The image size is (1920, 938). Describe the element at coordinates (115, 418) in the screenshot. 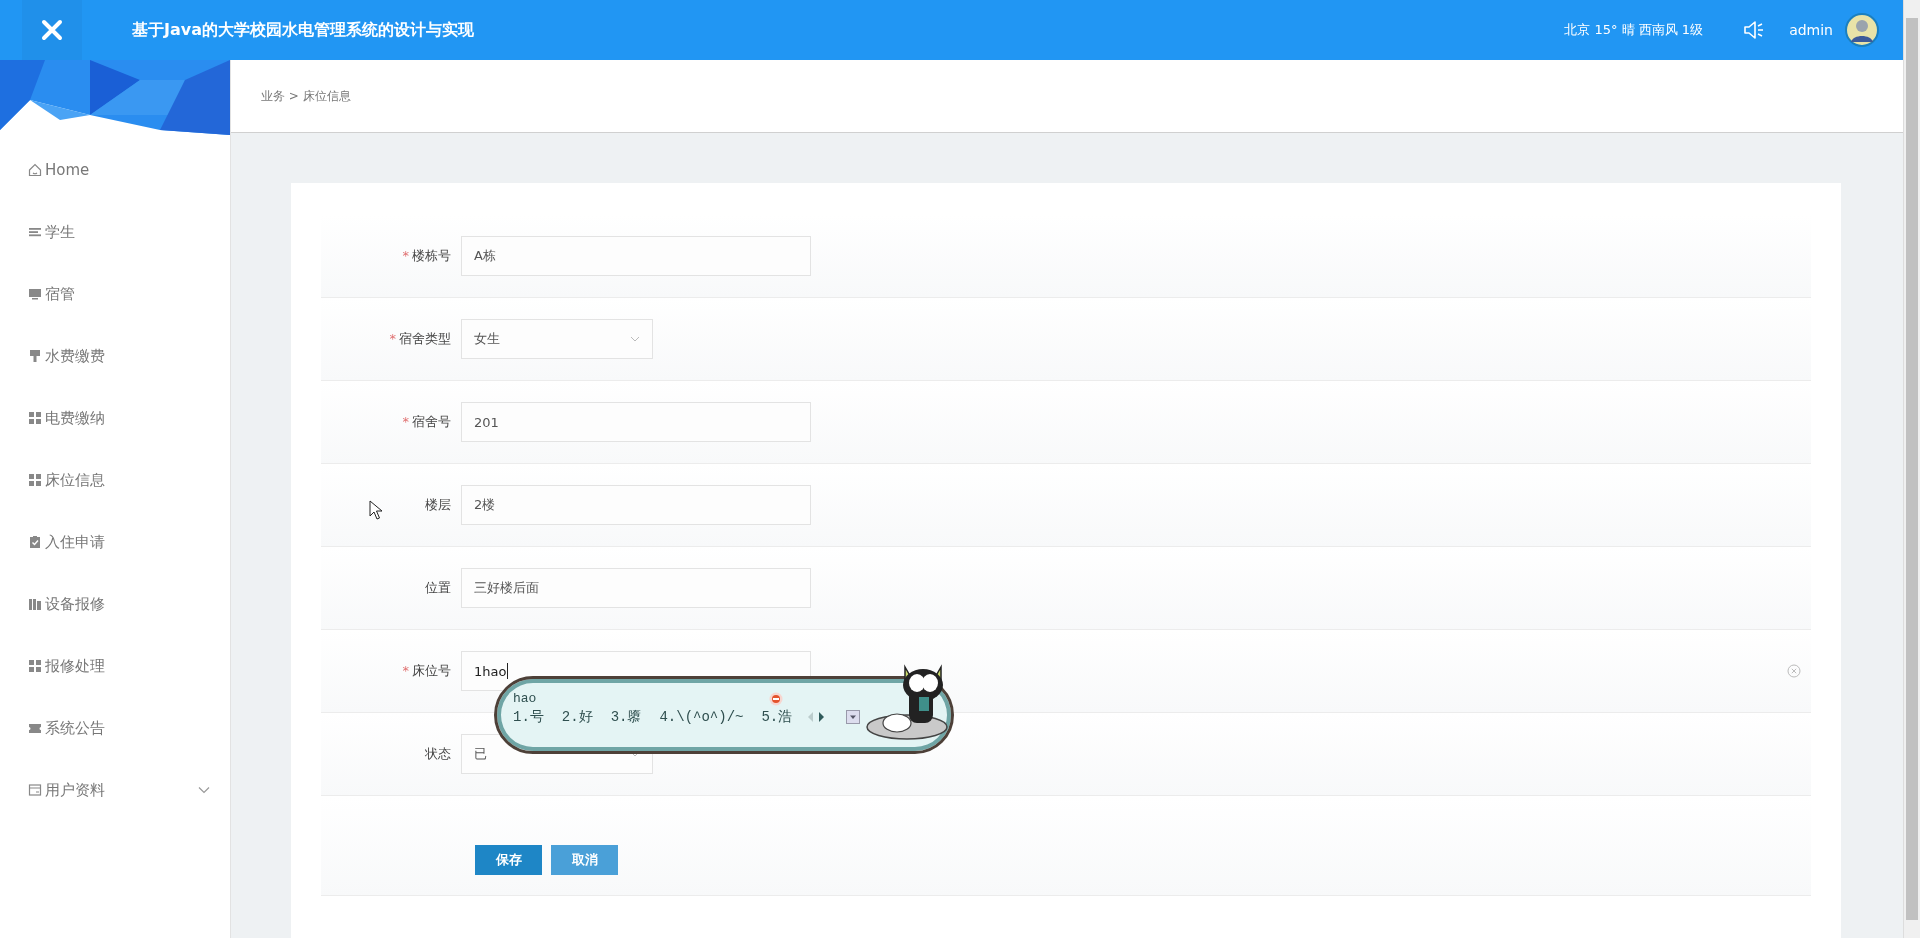

I see `sidebar-item: 电费缴纳` at that location.